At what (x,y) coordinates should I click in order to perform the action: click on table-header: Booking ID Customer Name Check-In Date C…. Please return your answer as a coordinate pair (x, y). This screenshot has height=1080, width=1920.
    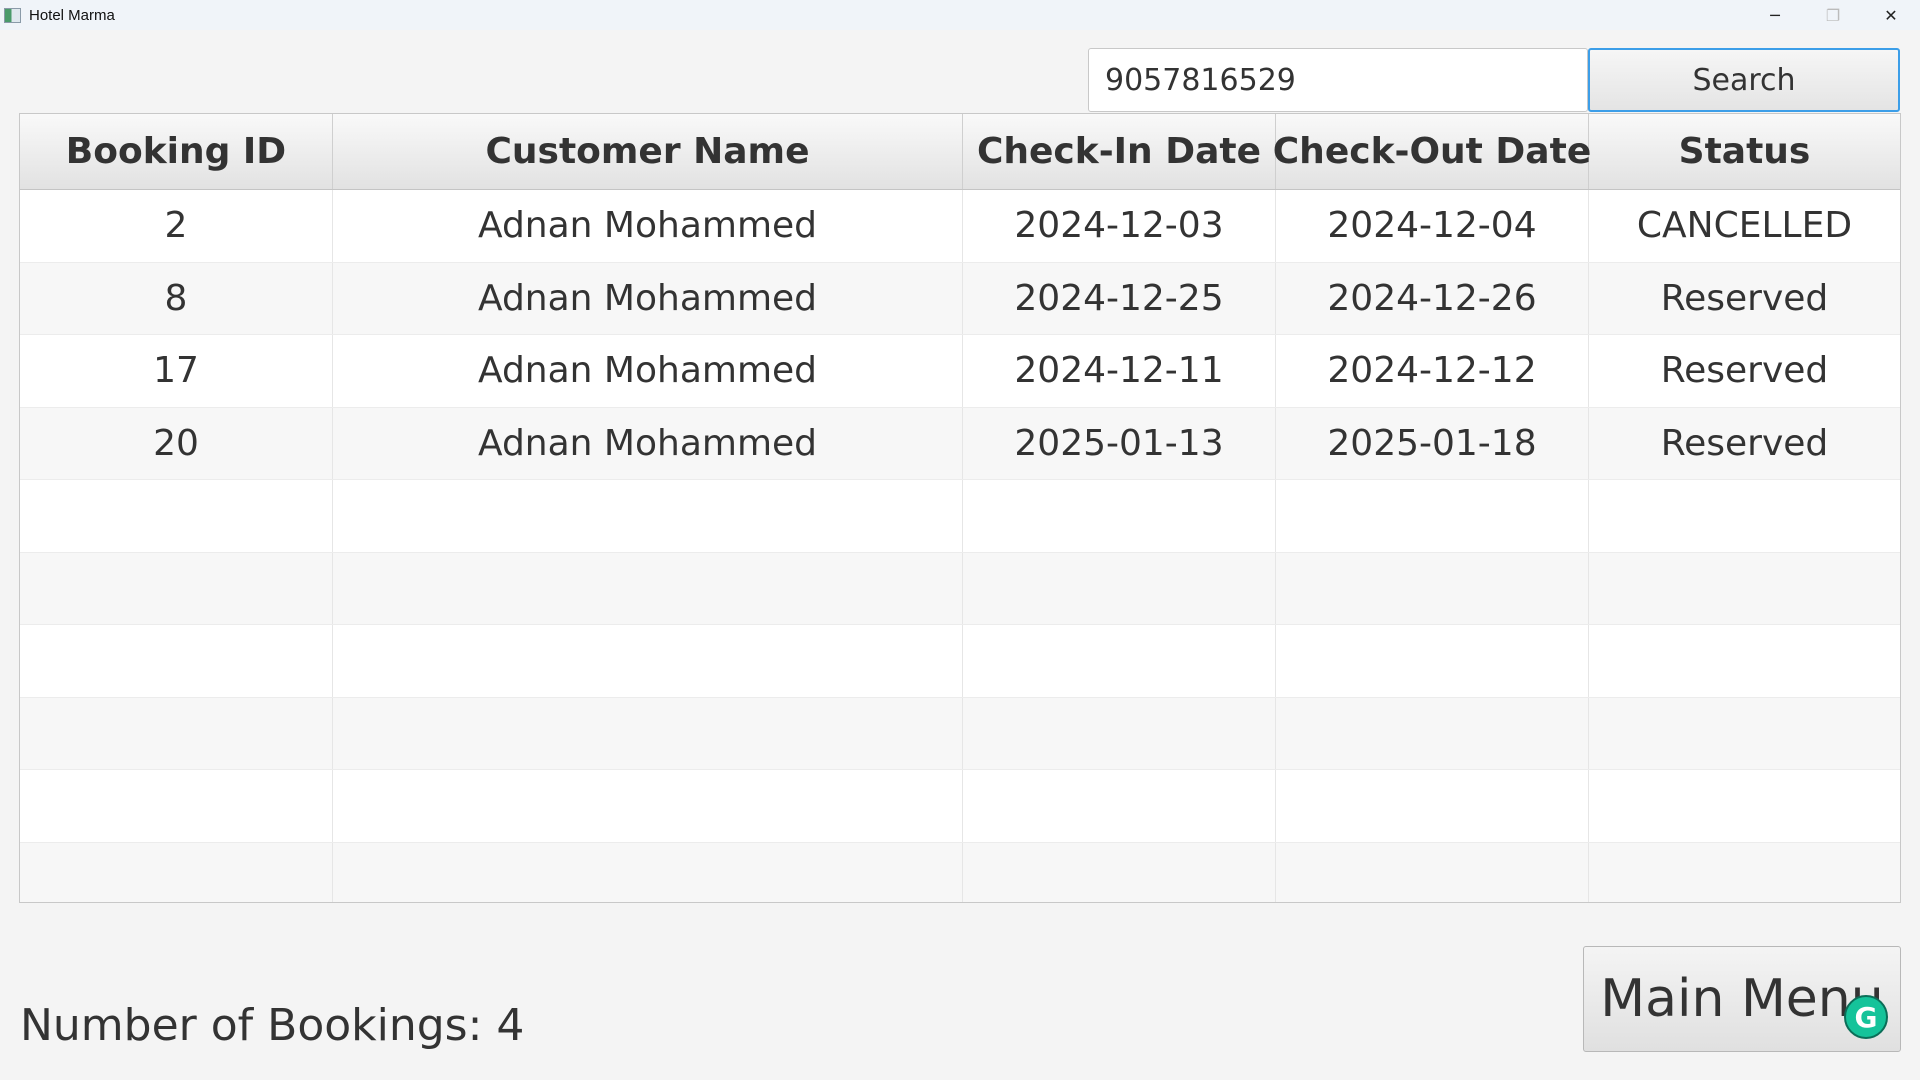
    Looking at the image, I should click on (960, 152).